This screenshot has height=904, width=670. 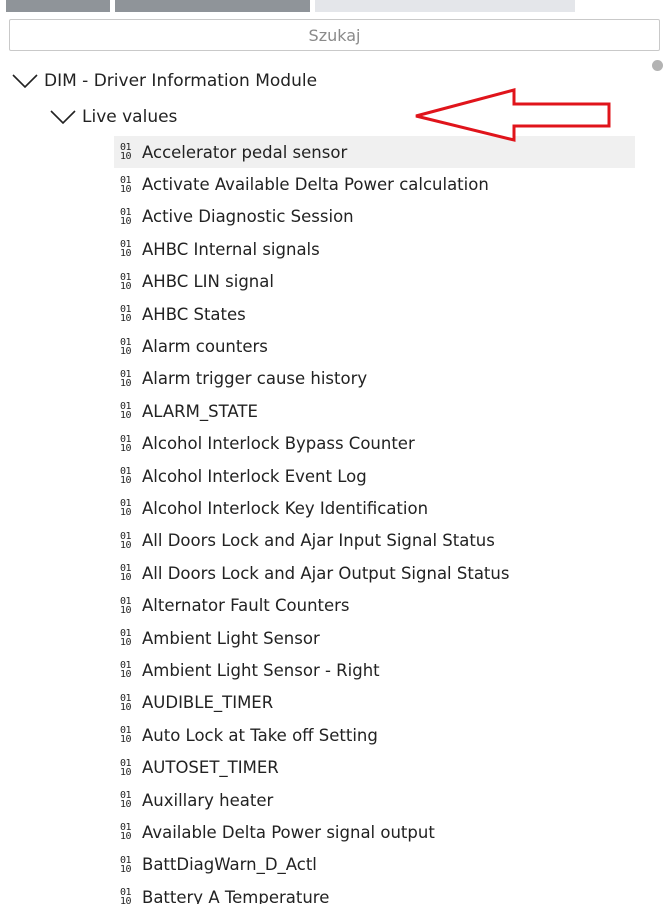 What do you see at coordinates (200, 411) in the screenshot?
I see `tree-item-label: ALARM_STATE` at bounding box center [200, 411].